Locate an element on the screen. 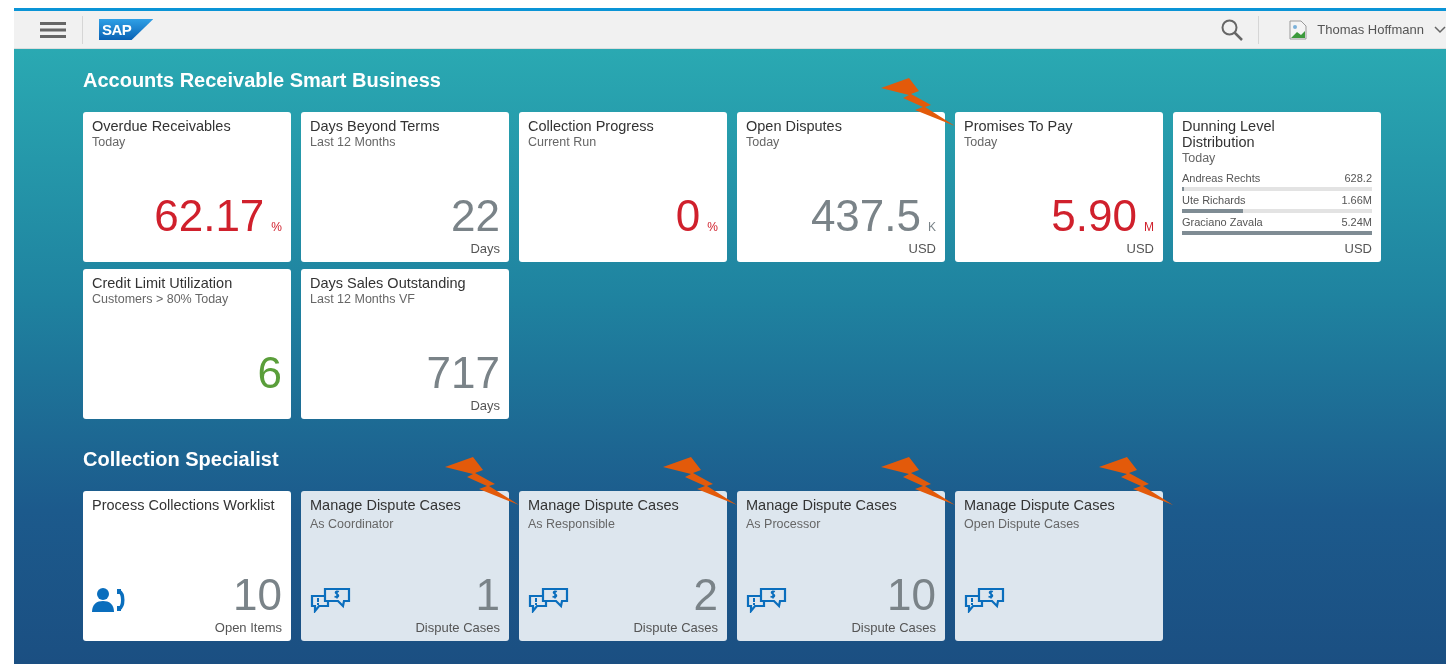  kpi-value: 5.90 is located at coordinates (1094, 216).